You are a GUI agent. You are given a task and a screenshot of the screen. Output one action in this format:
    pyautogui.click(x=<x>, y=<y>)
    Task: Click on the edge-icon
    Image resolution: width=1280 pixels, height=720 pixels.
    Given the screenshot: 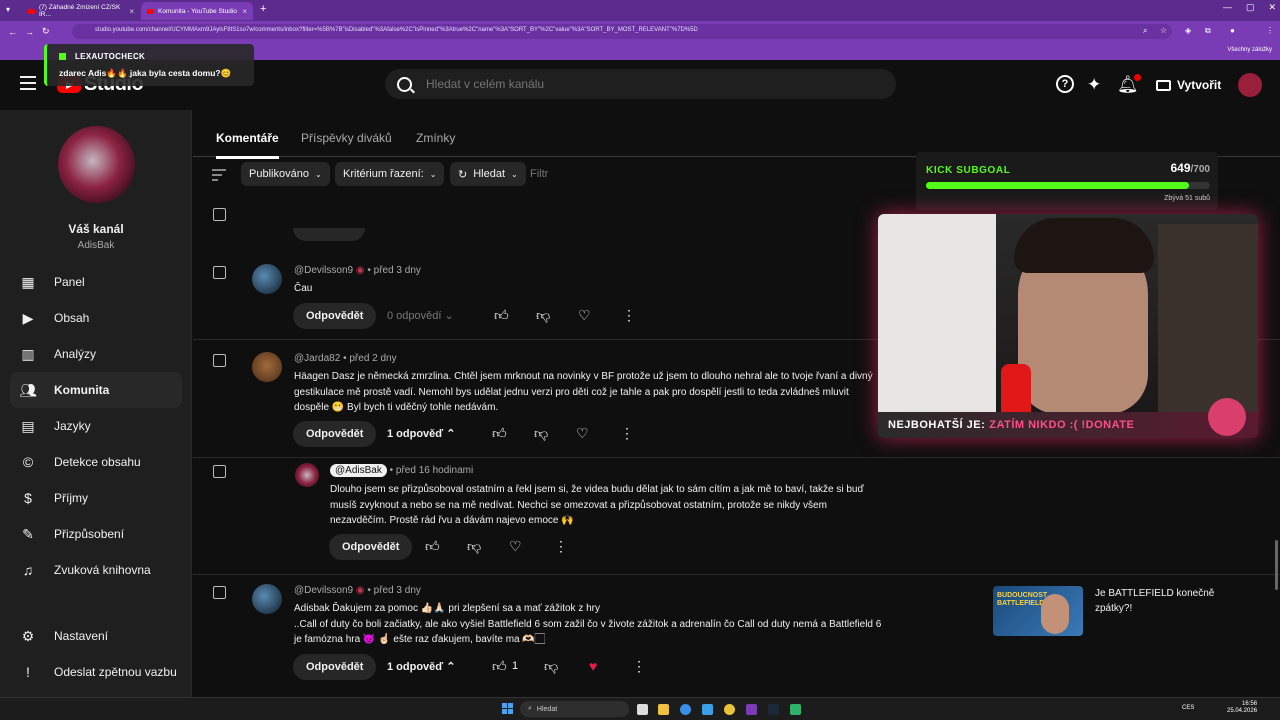 What is the action you would take?
    pyautogui.click(x=685, y=709)
    